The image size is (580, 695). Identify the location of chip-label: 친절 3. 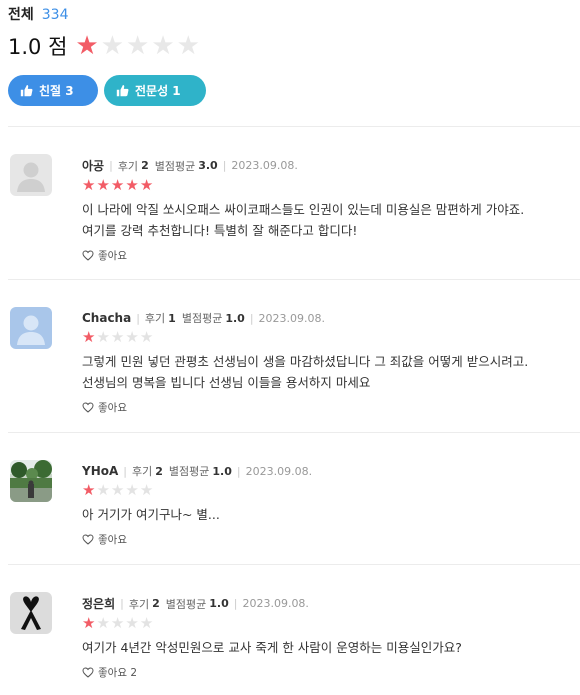
(56, 91).